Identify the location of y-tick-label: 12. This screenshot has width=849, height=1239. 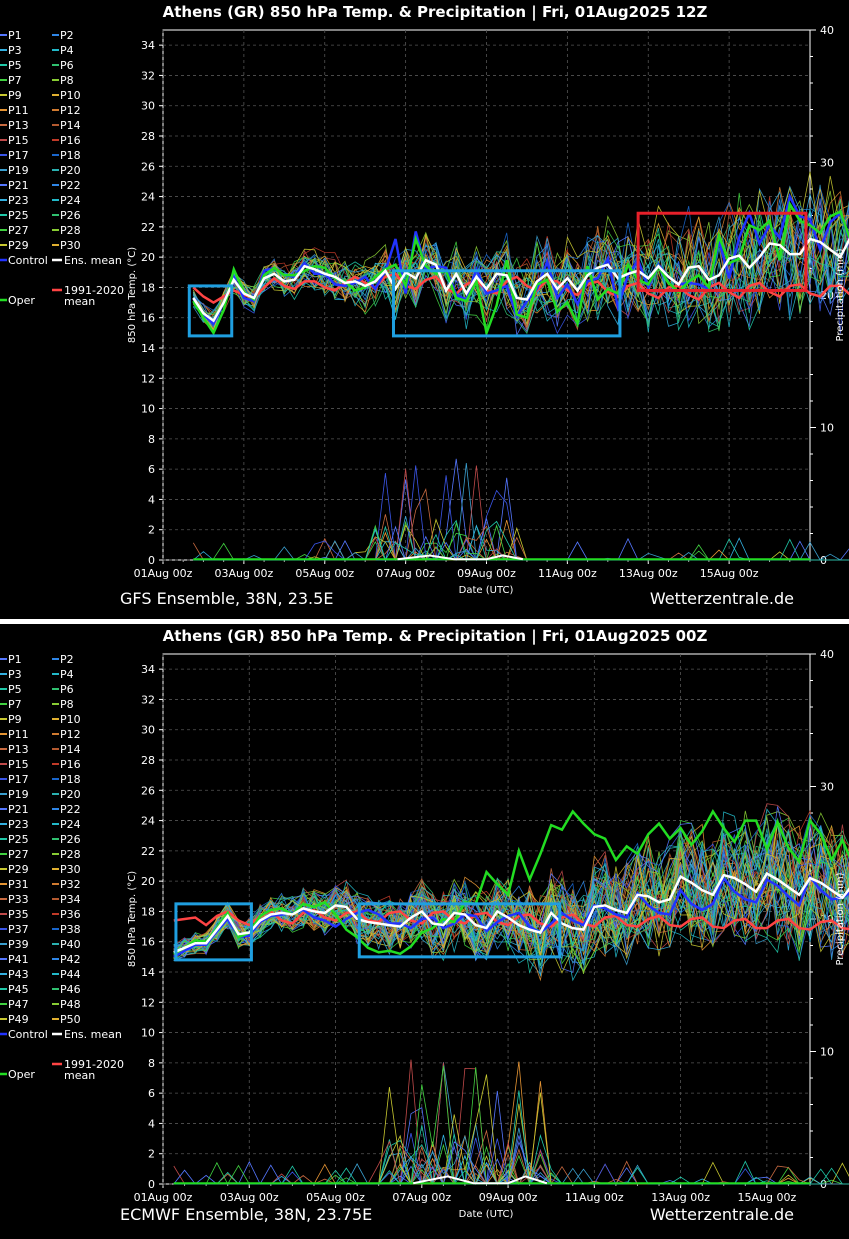
(148, 378).